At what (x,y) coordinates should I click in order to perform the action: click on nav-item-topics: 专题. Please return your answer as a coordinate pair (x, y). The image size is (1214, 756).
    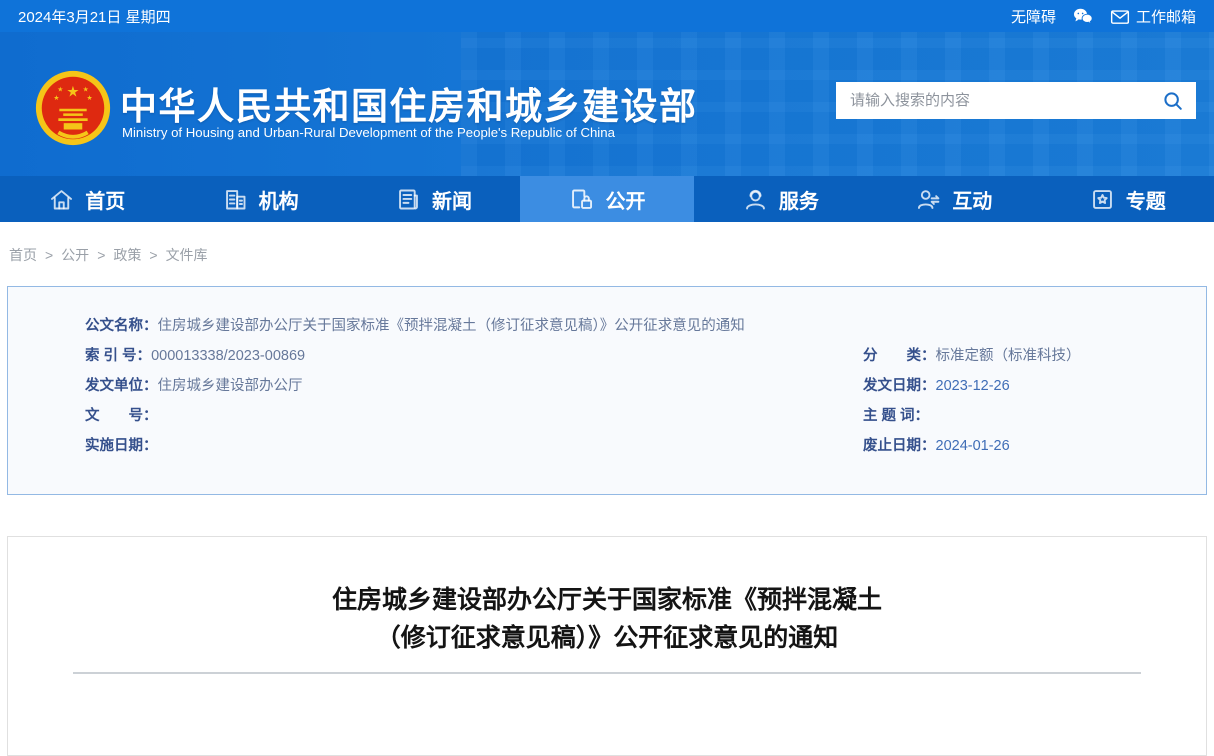
    Looking at the image, I should click on (1127, 199).